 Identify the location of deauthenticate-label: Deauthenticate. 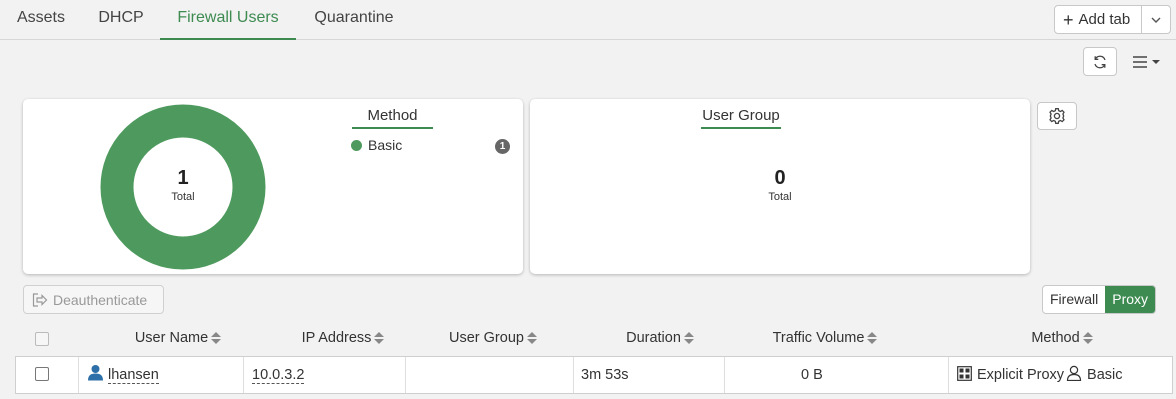
(100, 299).